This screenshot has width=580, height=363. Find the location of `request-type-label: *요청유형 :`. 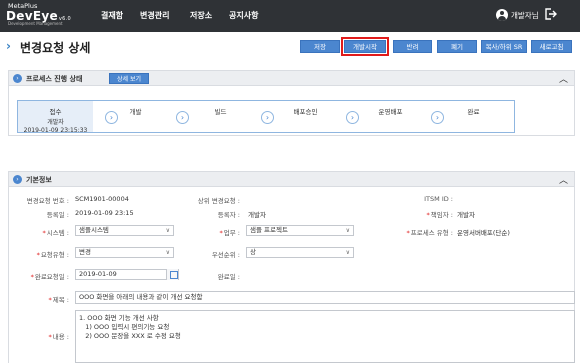

request-type-label: *요청유형 : is located at coordinates (52, 255).